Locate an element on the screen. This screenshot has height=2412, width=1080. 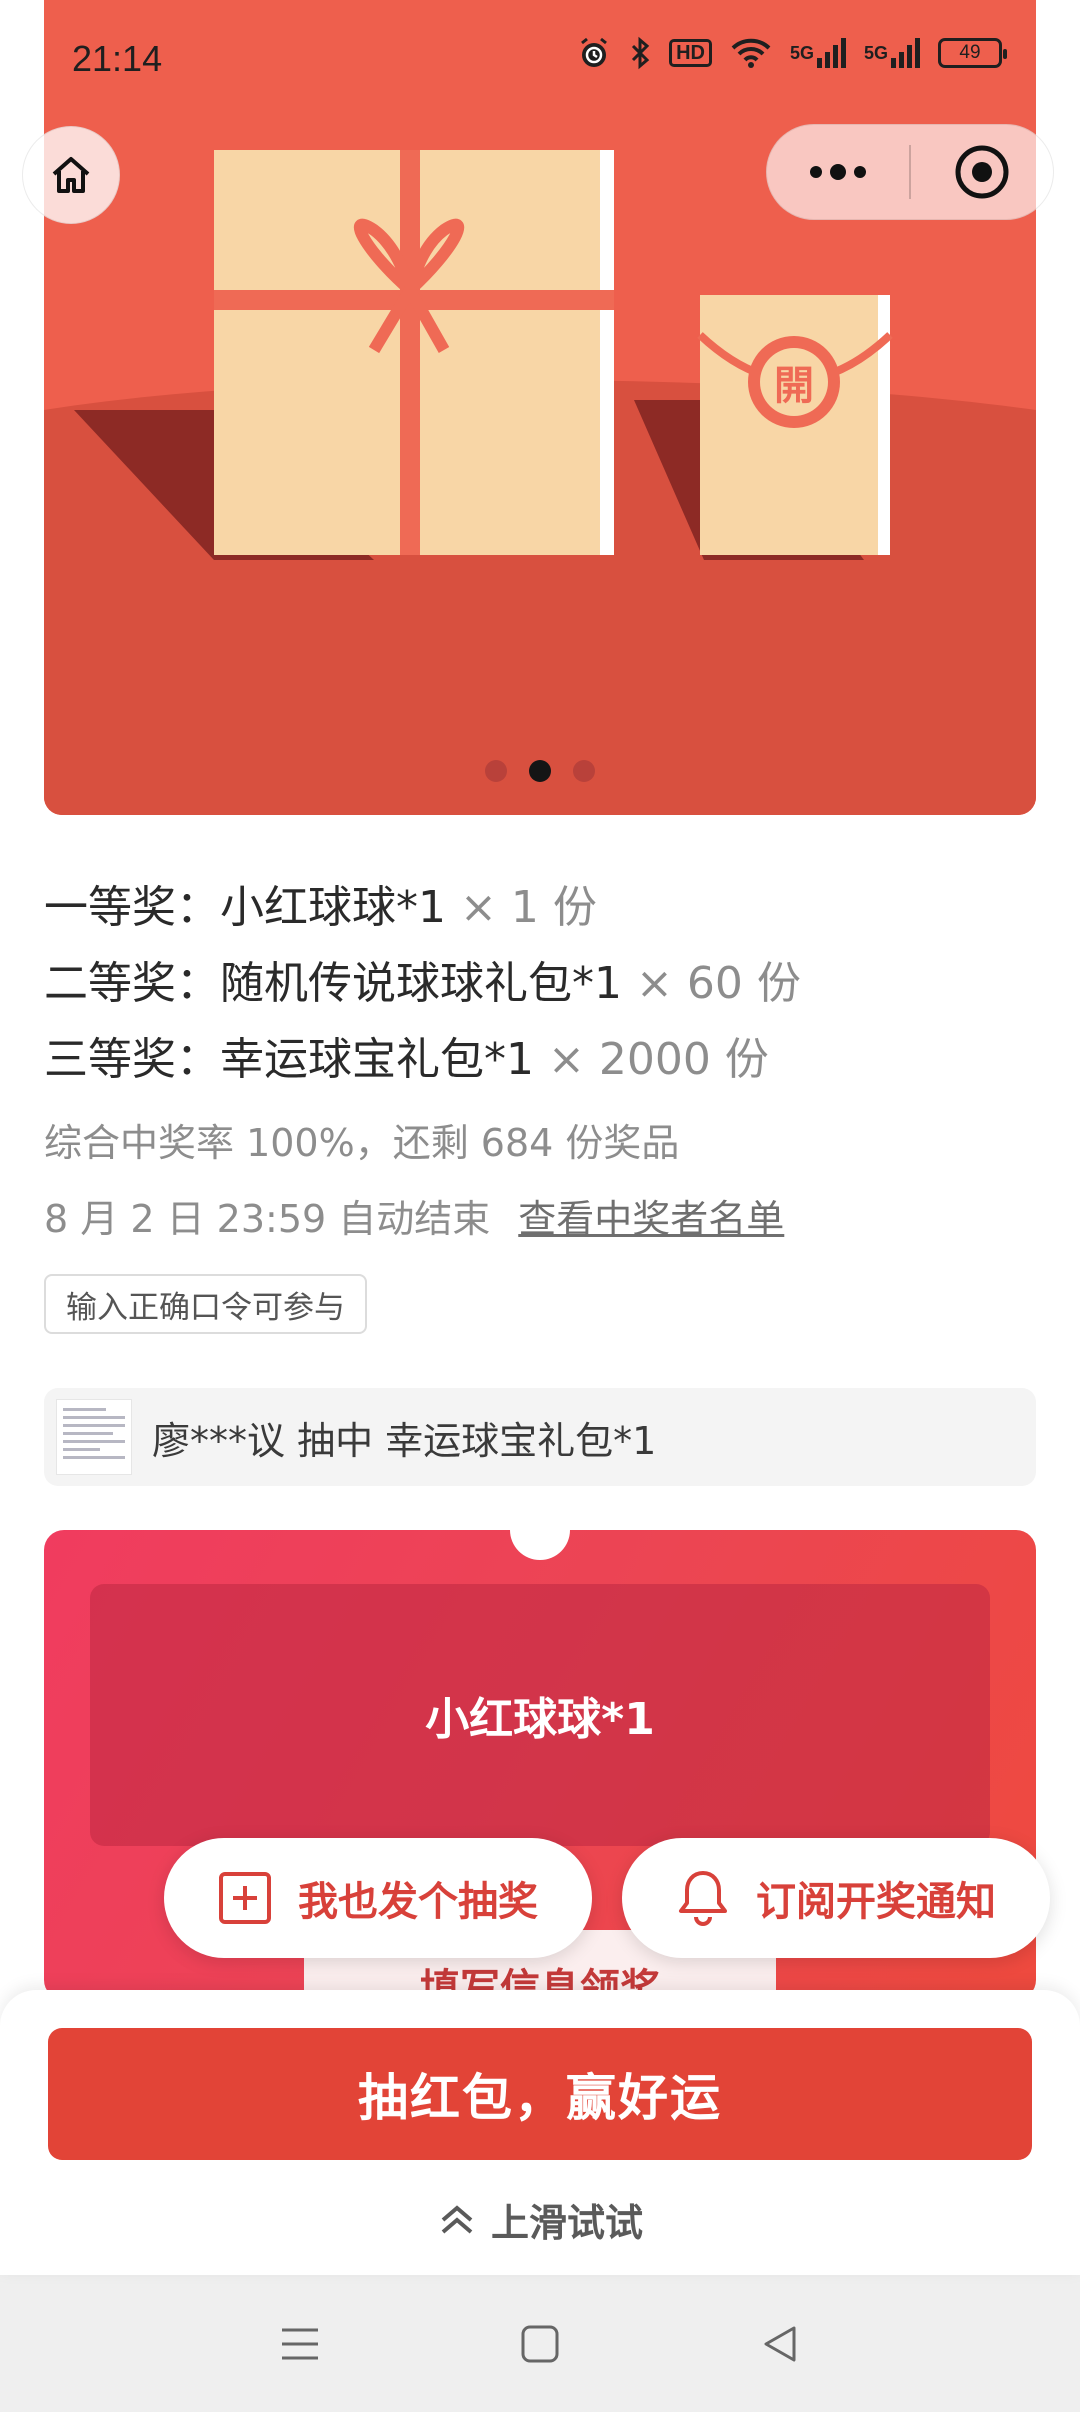
prize-line-second: 二等奖：随机传说球球礼包*1 × 60 份 is located at coordinates (422, 984).